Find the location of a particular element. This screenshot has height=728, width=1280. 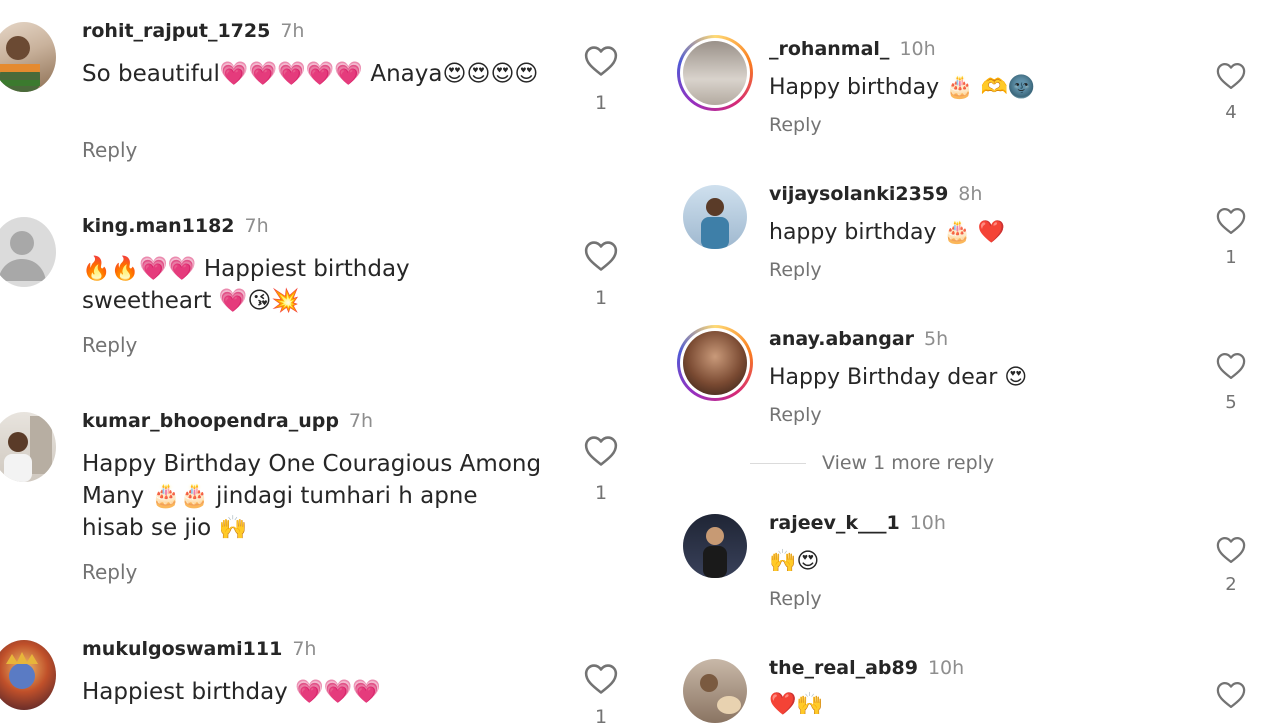

view-more-replies-button: View 1 more reply is located at coordinates (908, 463).